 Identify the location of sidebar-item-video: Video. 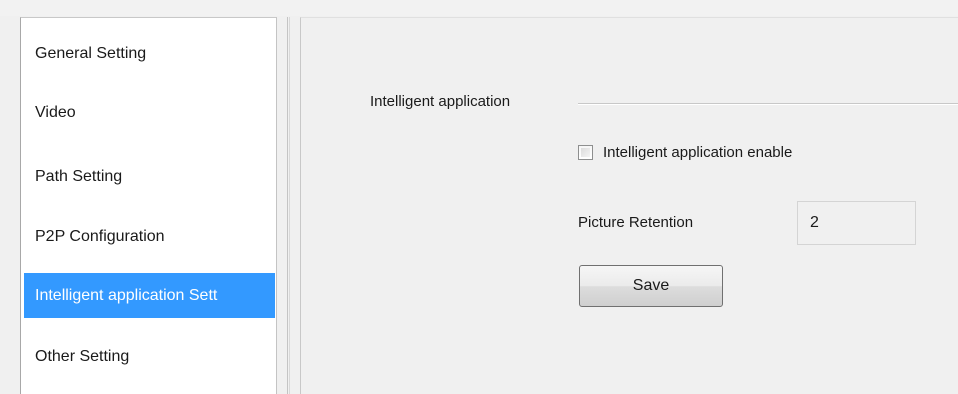
(149, 112).